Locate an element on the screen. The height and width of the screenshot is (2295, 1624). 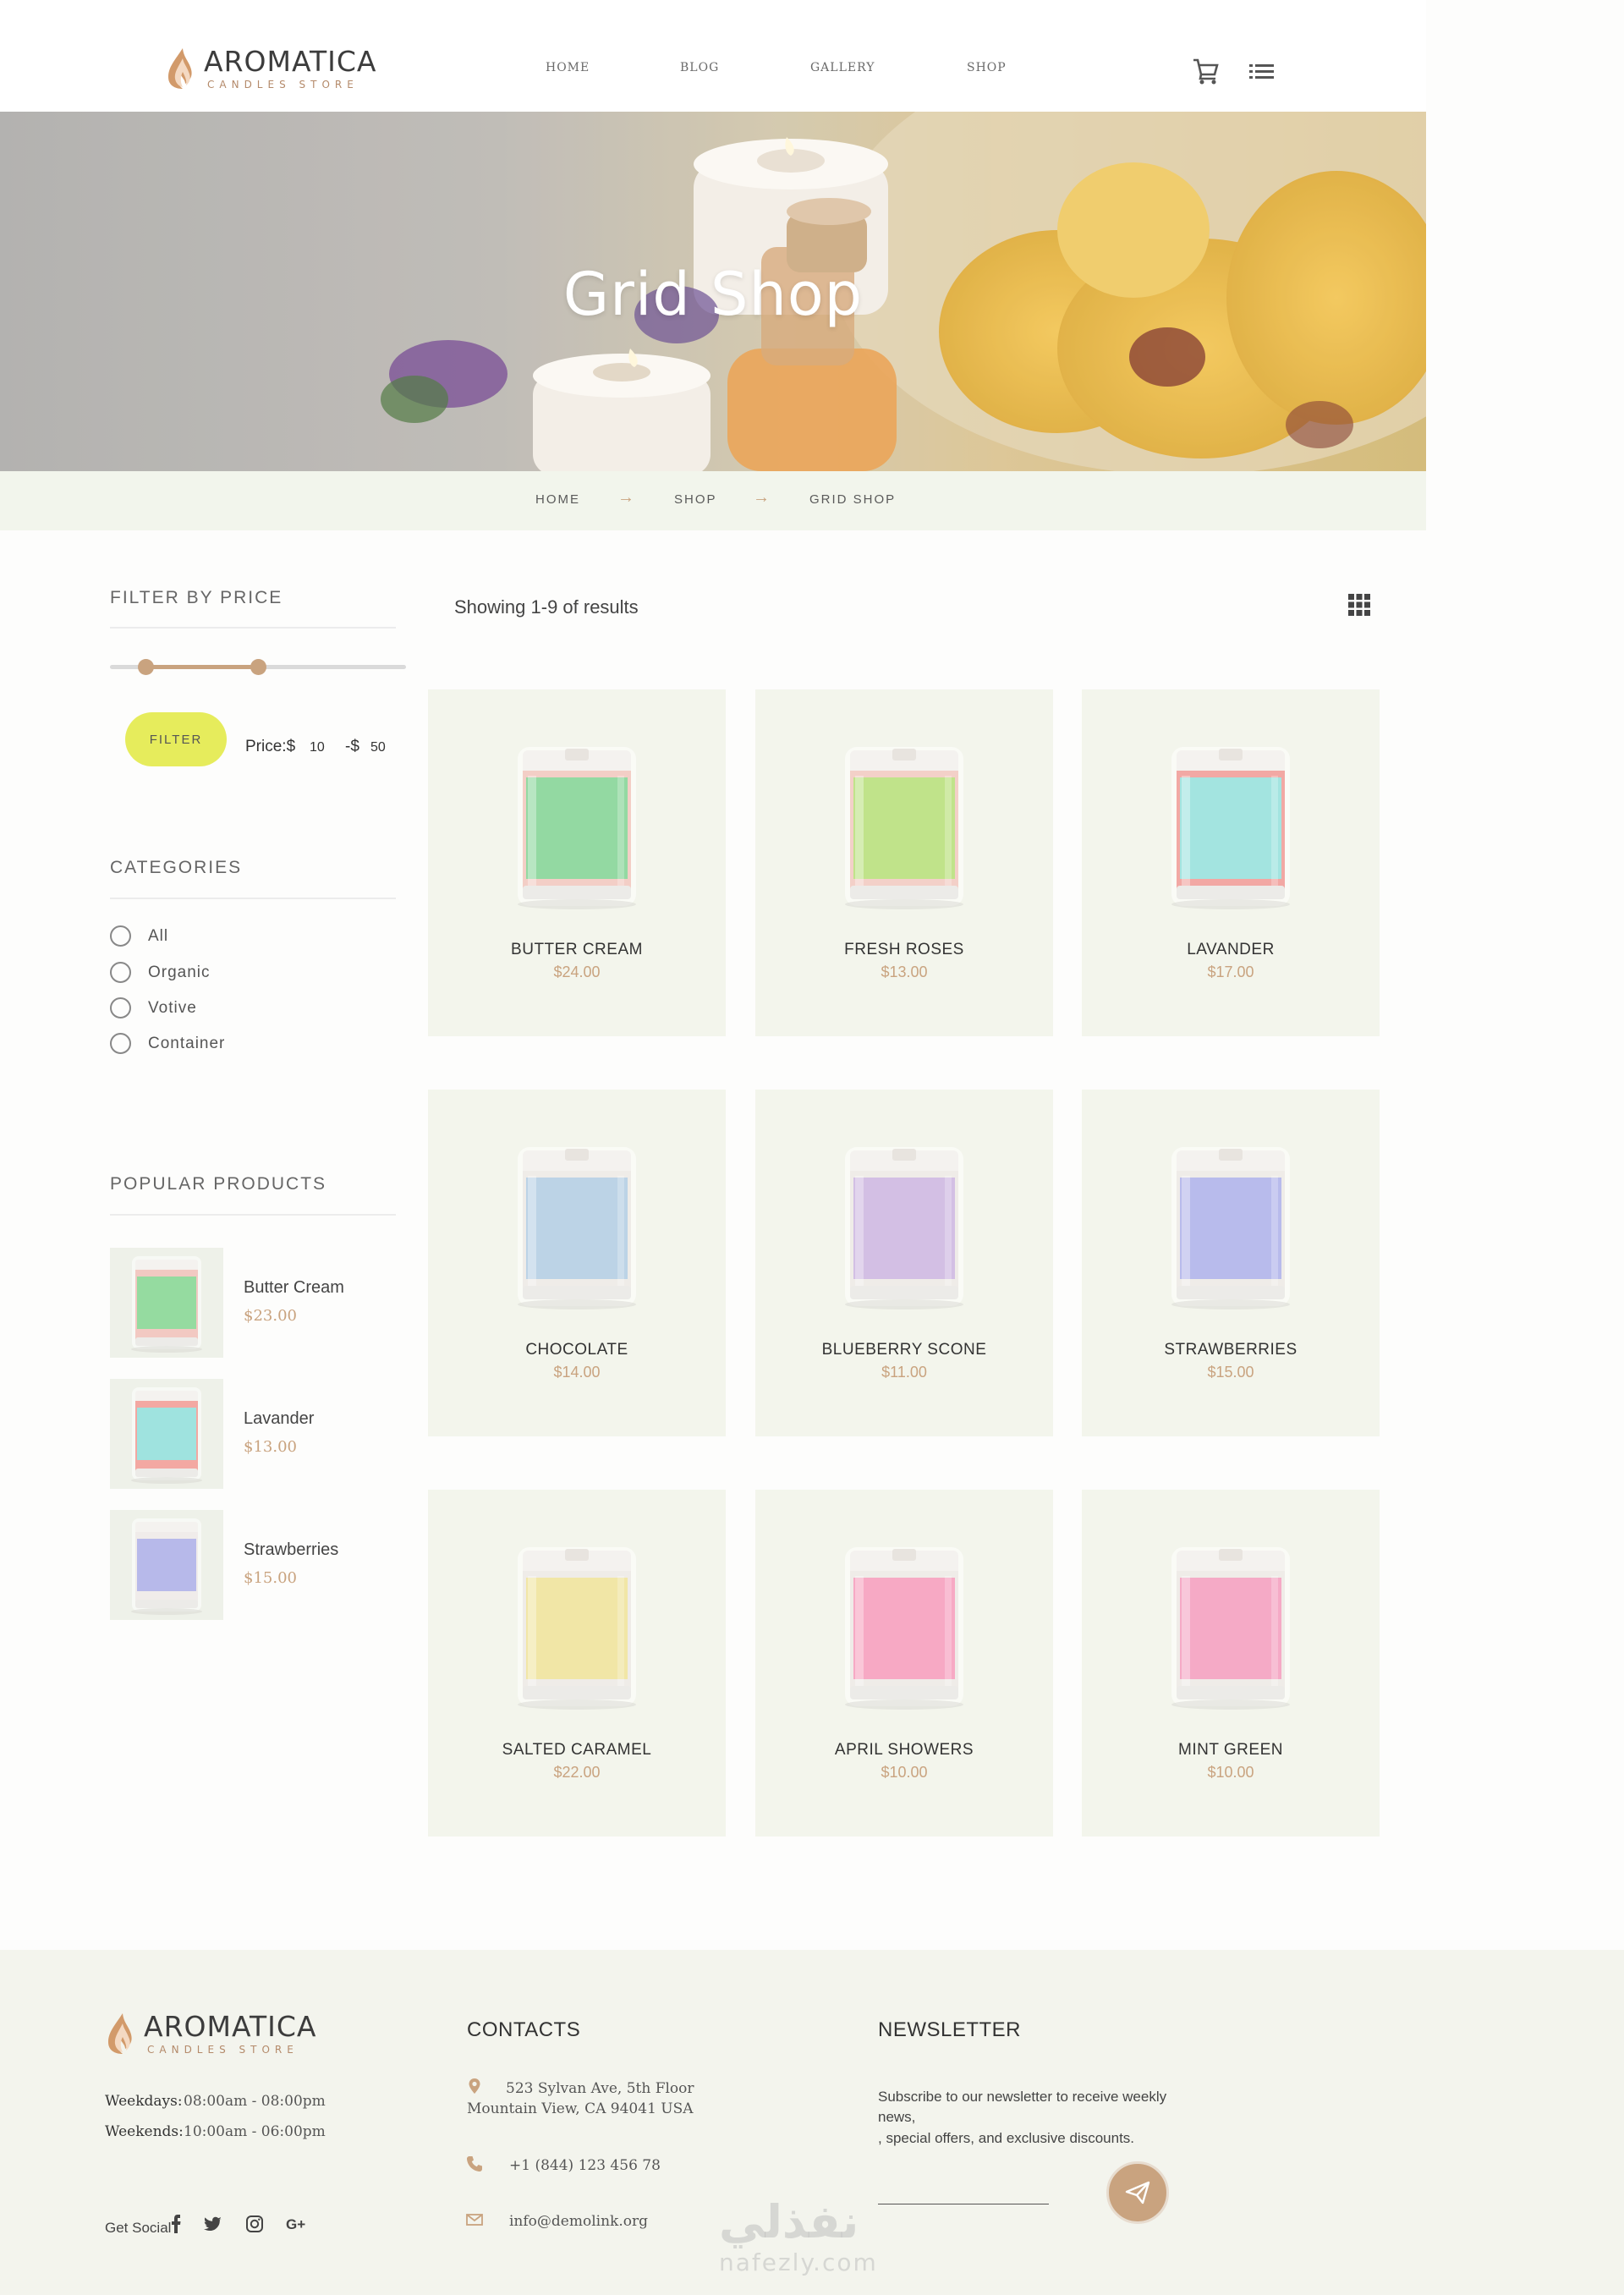
product-name: CHOCOLATE is located at coordinates (577, 1350).